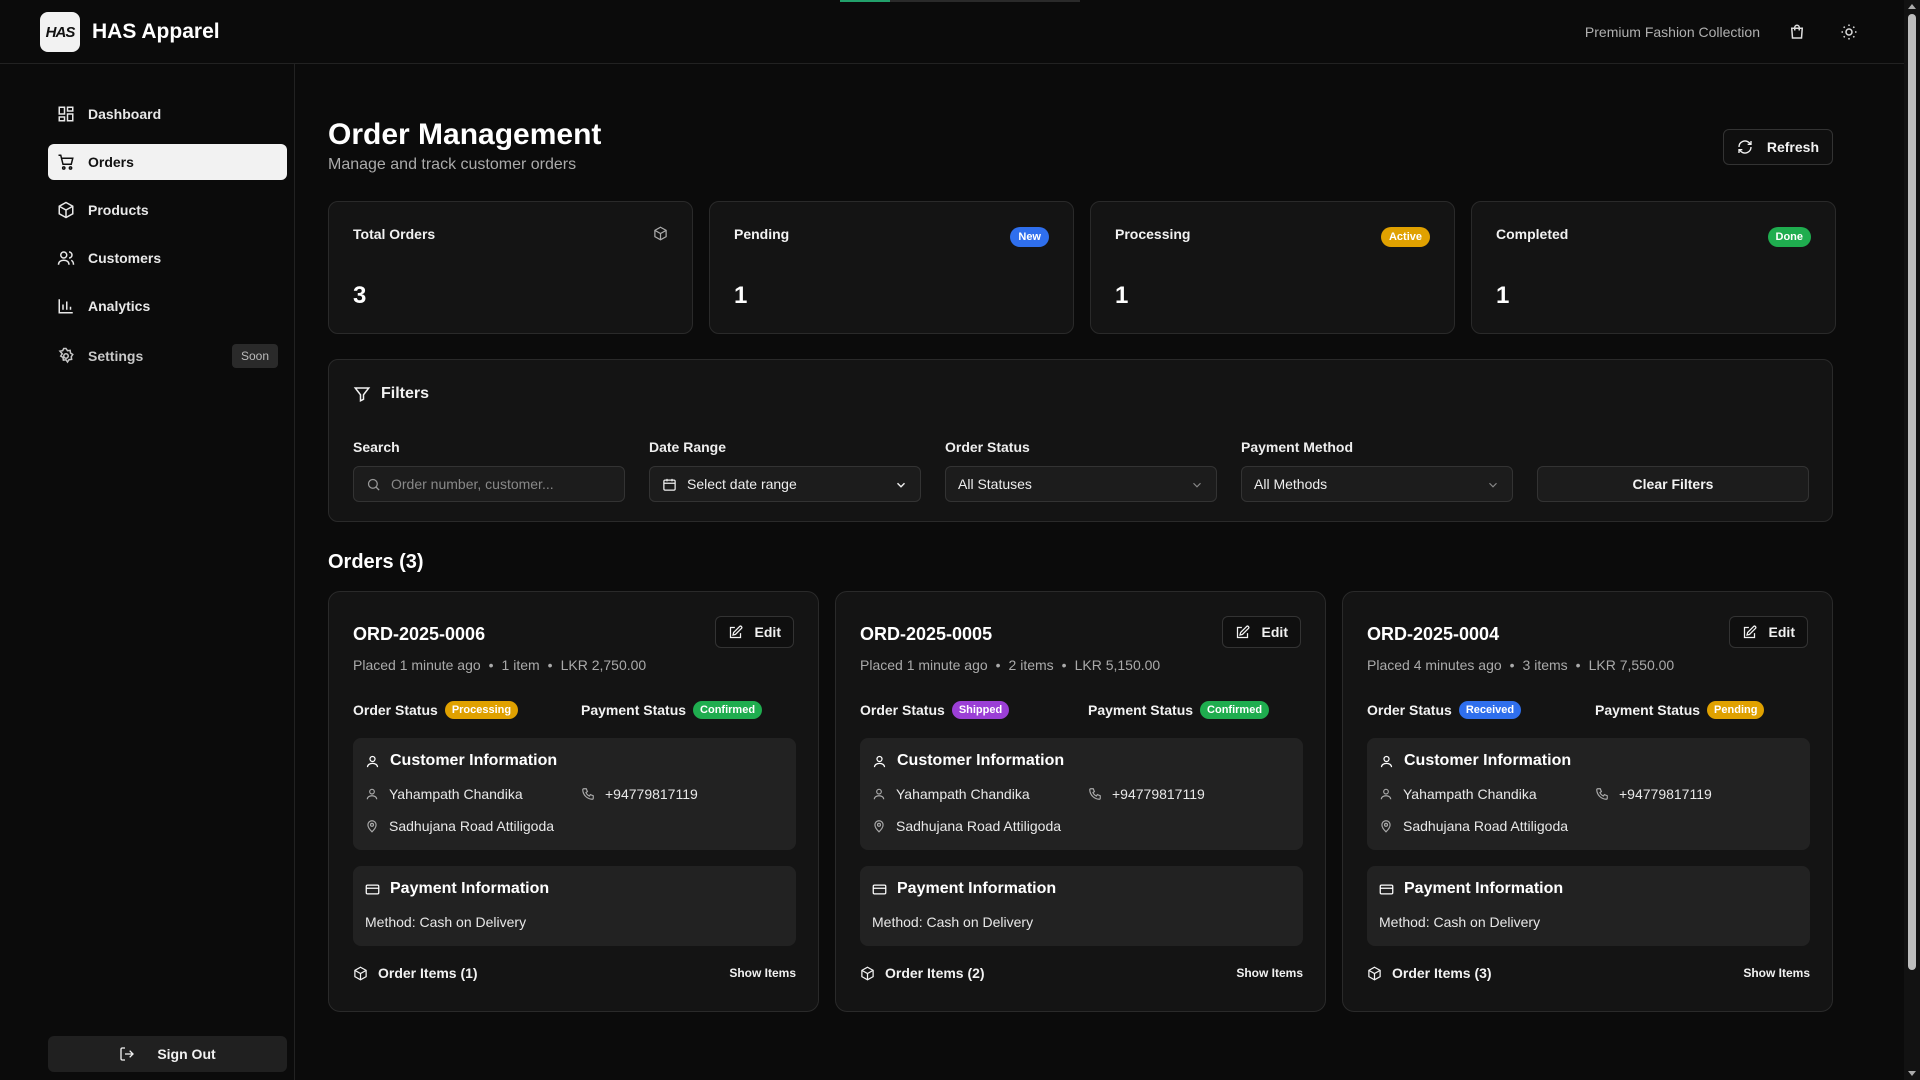 This screenshot has height=1080, width=1920. I want to click on scrollbar, so click(1912, 540).